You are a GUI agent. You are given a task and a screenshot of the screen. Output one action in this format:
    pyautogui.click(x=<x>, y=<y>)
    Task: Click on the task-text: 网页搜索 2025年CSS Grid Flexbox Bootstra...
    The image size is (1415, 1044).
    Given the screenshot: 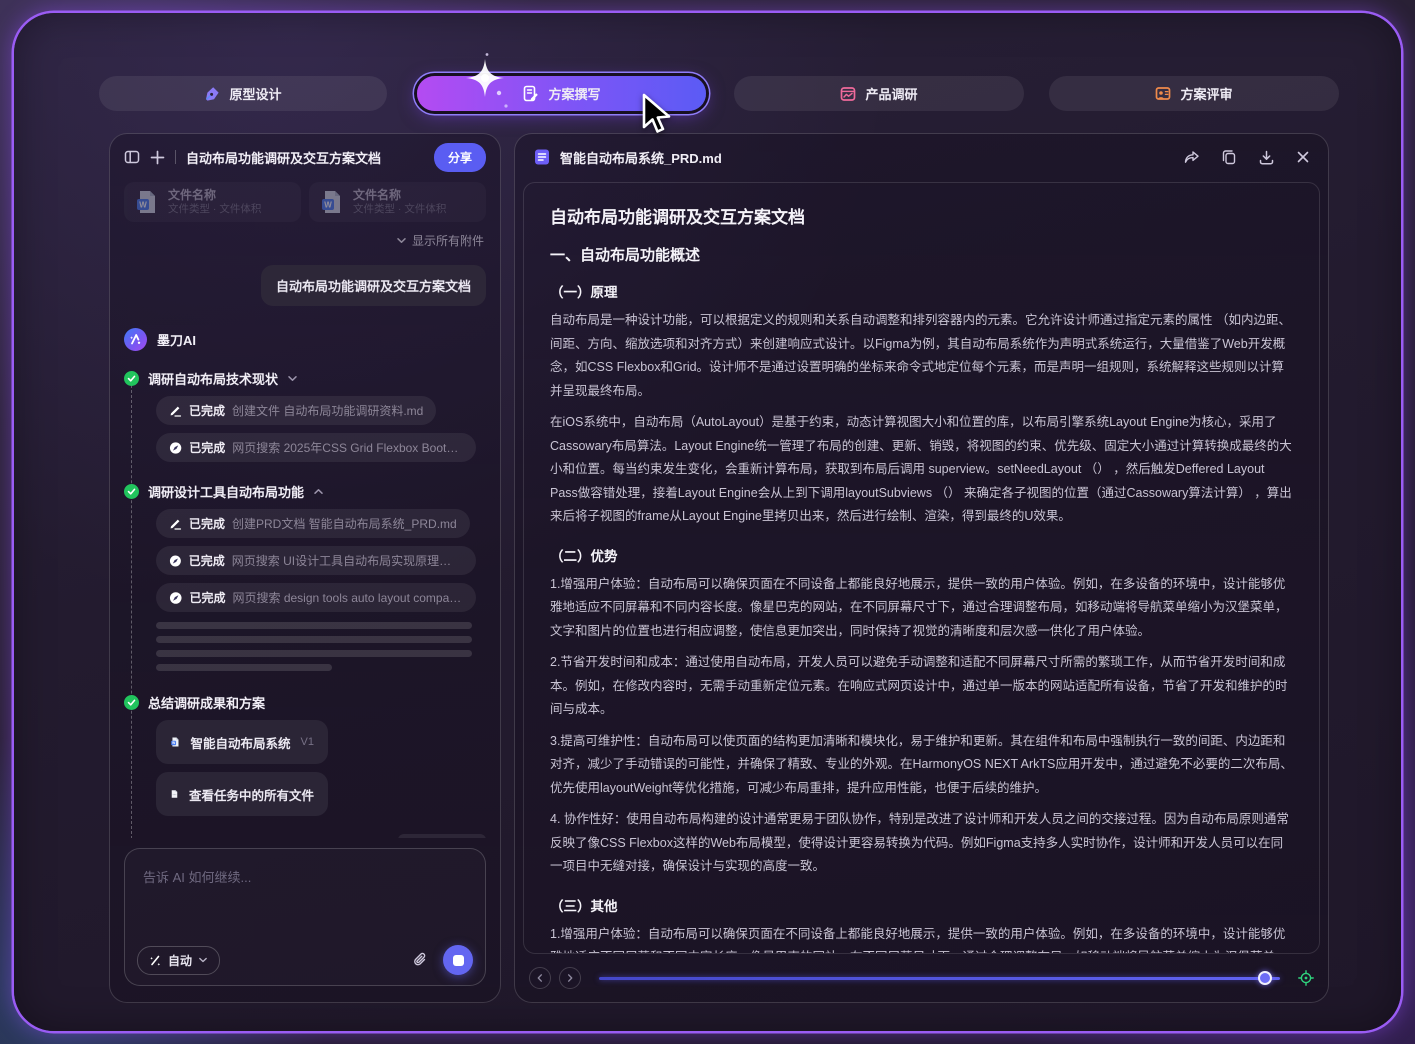 What is the action you would take?
    pyautogui.click(x=347, y=448)
    